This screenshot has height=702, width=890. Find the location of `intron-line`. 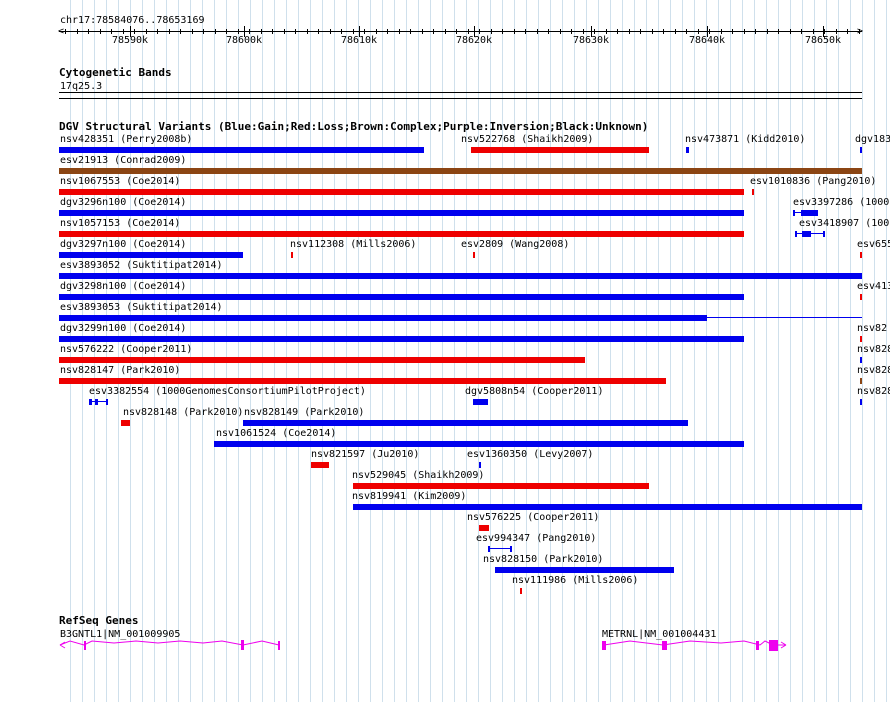

intron-line is located at coordinates (169, 643).